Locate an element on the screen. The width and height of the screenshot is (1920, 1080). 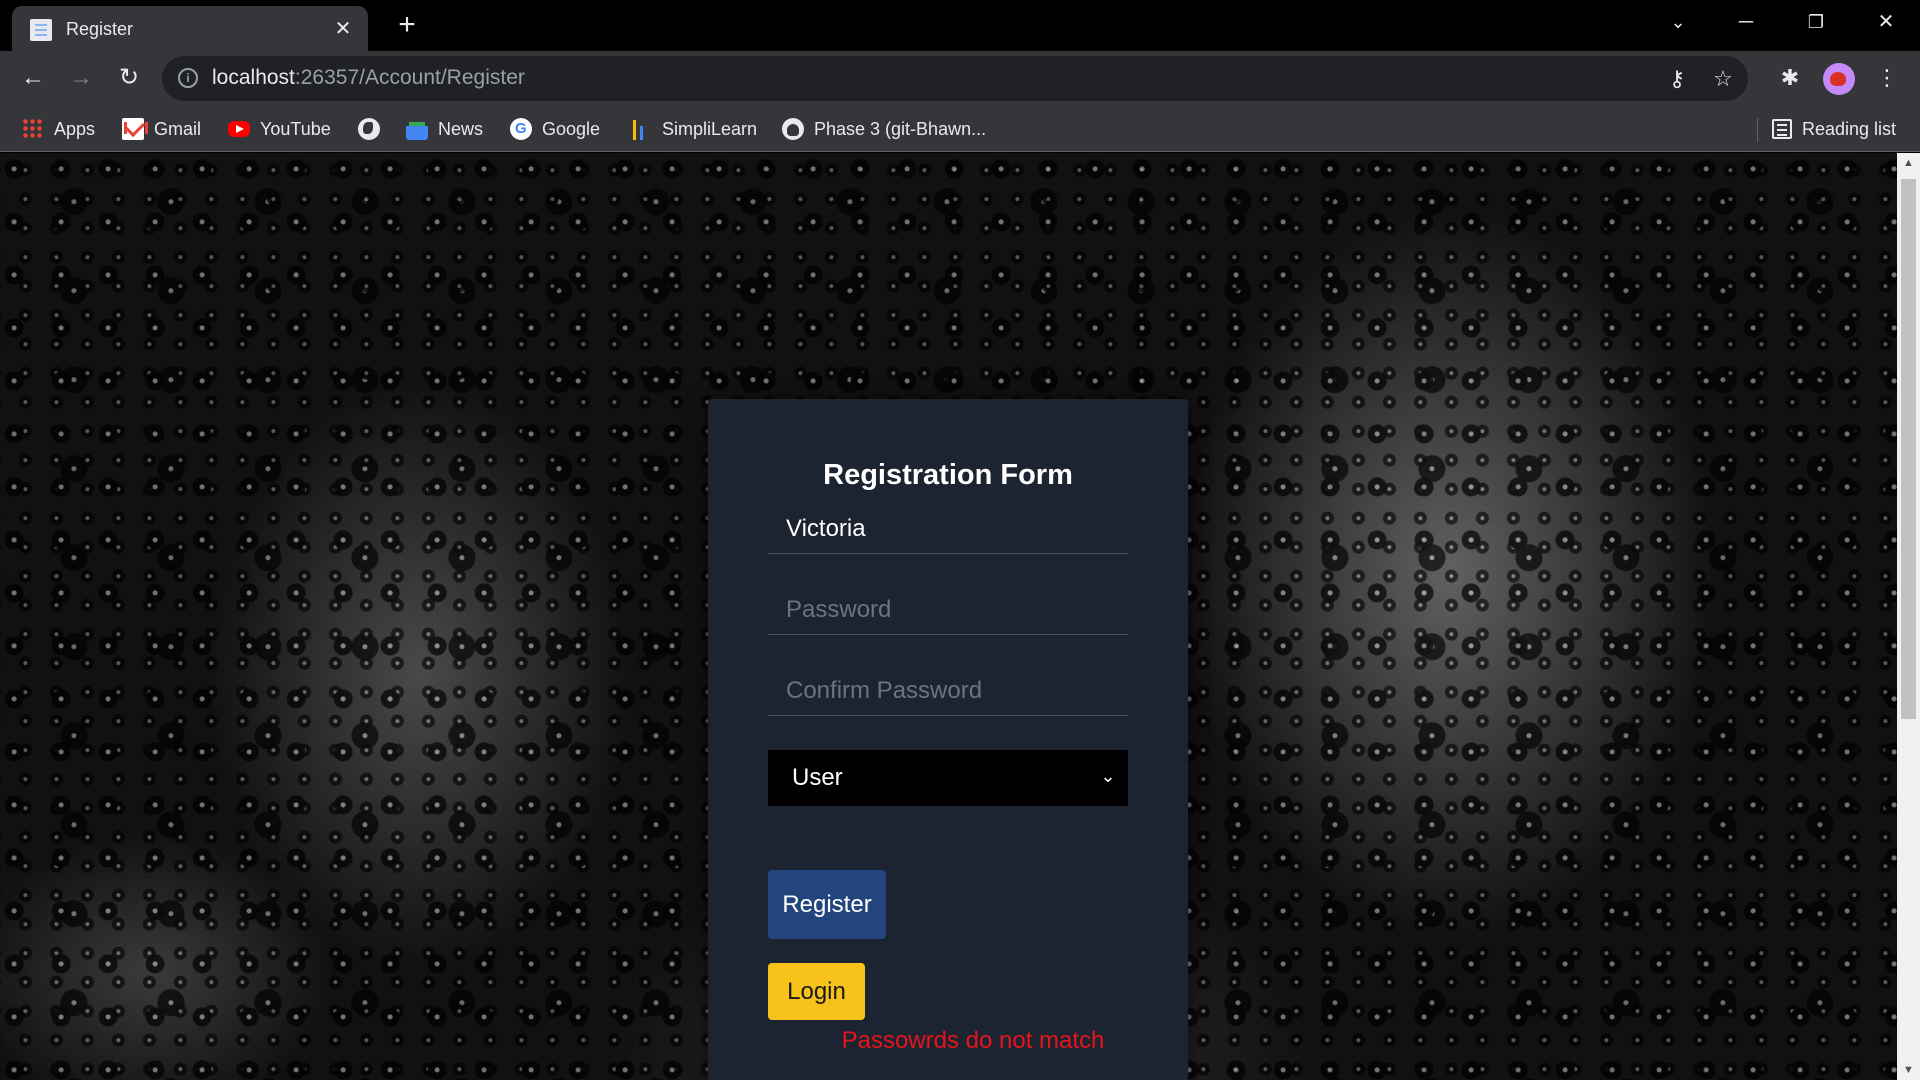
bookmark-google: Google is located at coordinates (555, 129).